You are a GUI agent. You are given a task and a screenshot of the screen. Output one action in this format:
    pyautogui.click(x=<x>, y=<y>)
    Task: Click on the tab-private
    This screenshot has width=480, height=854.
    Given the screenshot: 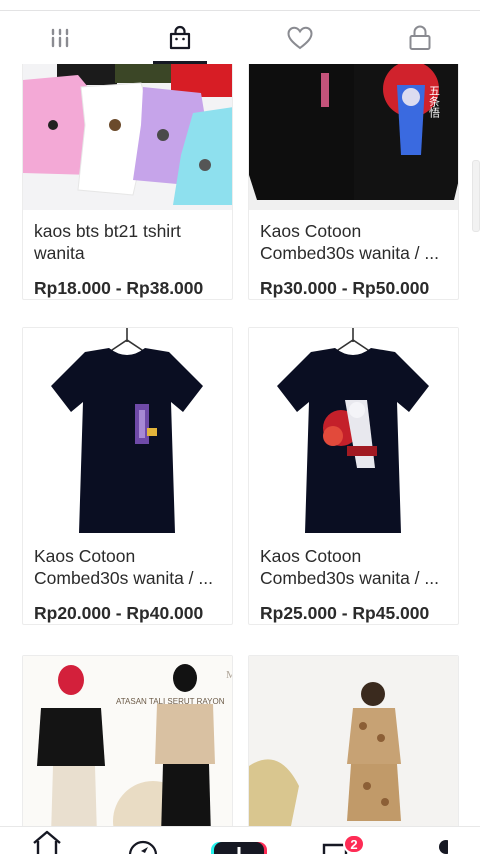 What is the action you would take?
    pyautogui.click(x=420, y=37)
    